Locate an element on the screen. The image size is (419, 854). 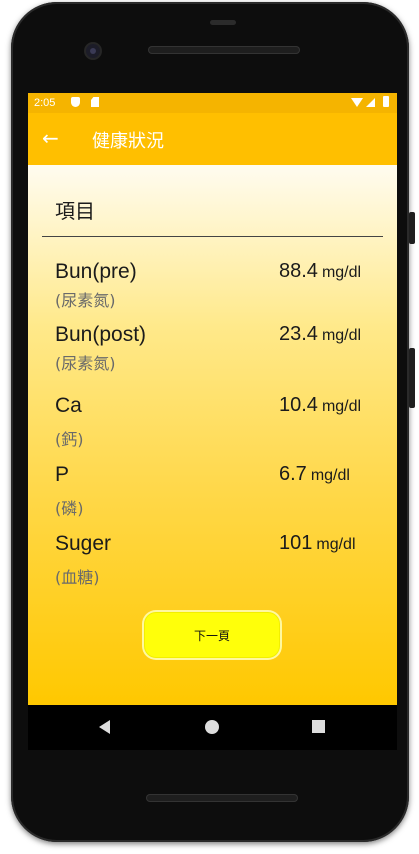
app-bar: ← 健康狀況 is located at coordinates (212, 139).